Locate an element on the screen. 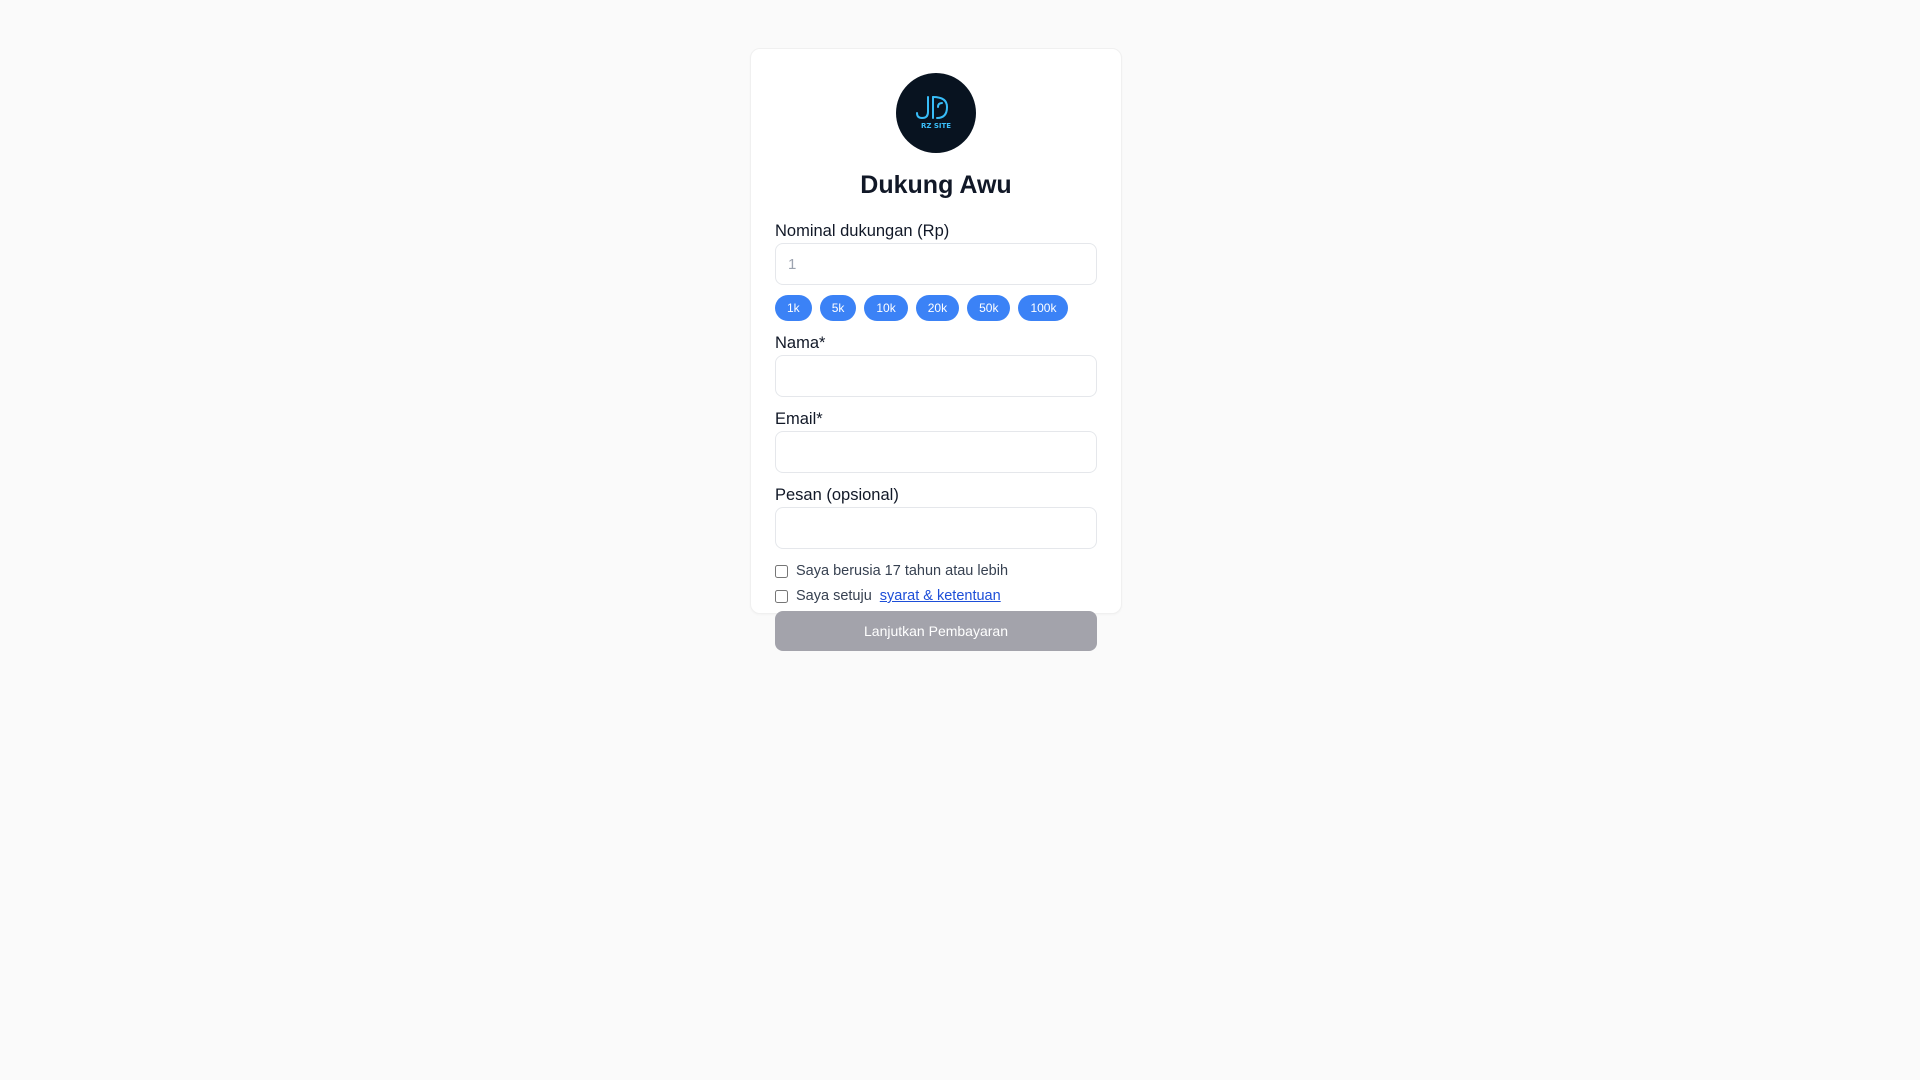 This screenshot has width=1920, height=1080. name-label: Nama* is located at coordinates (800, 343).